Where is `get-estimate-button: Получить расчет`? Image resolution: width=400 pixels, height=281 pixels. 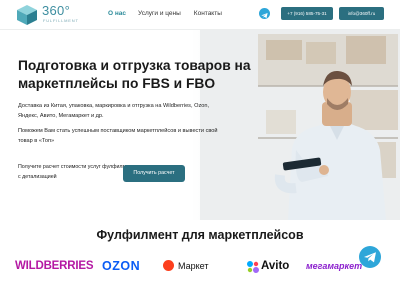
get-estimate-button: Получить расчет is located at coordinates (154, 173).